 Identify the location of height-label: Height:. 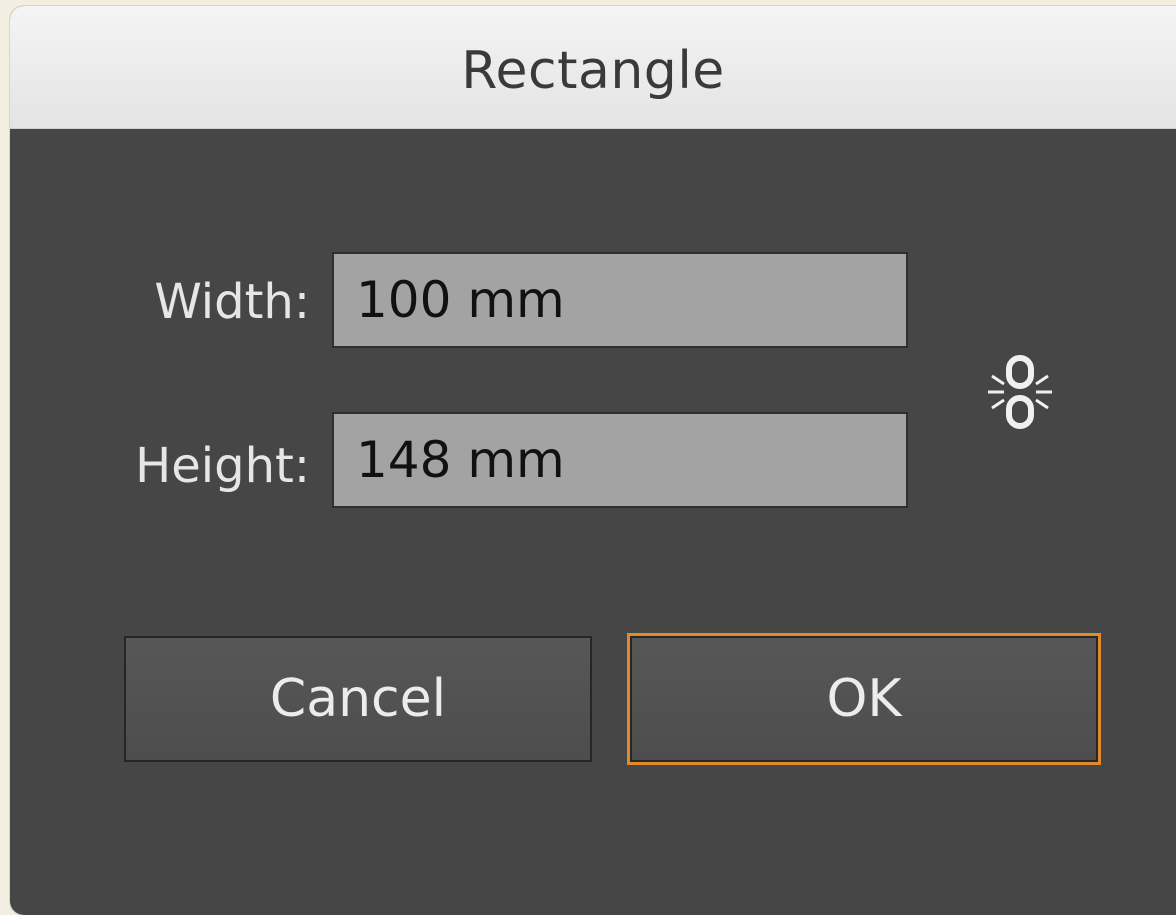
(222, 466).